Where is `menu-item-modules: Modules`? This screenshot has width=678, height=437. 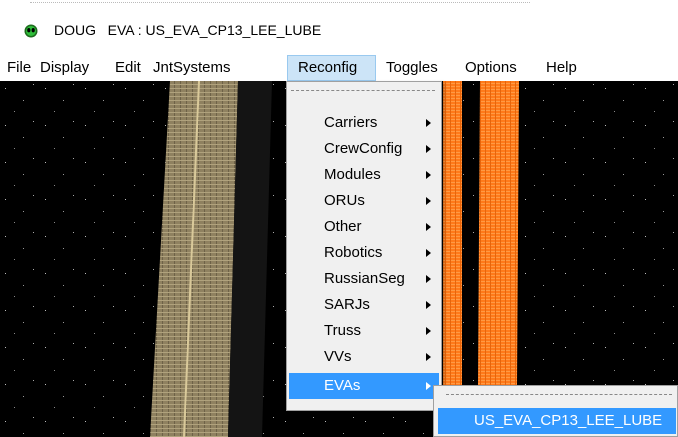 menu-item-modules: Modules is located at coordinates (364, 175).